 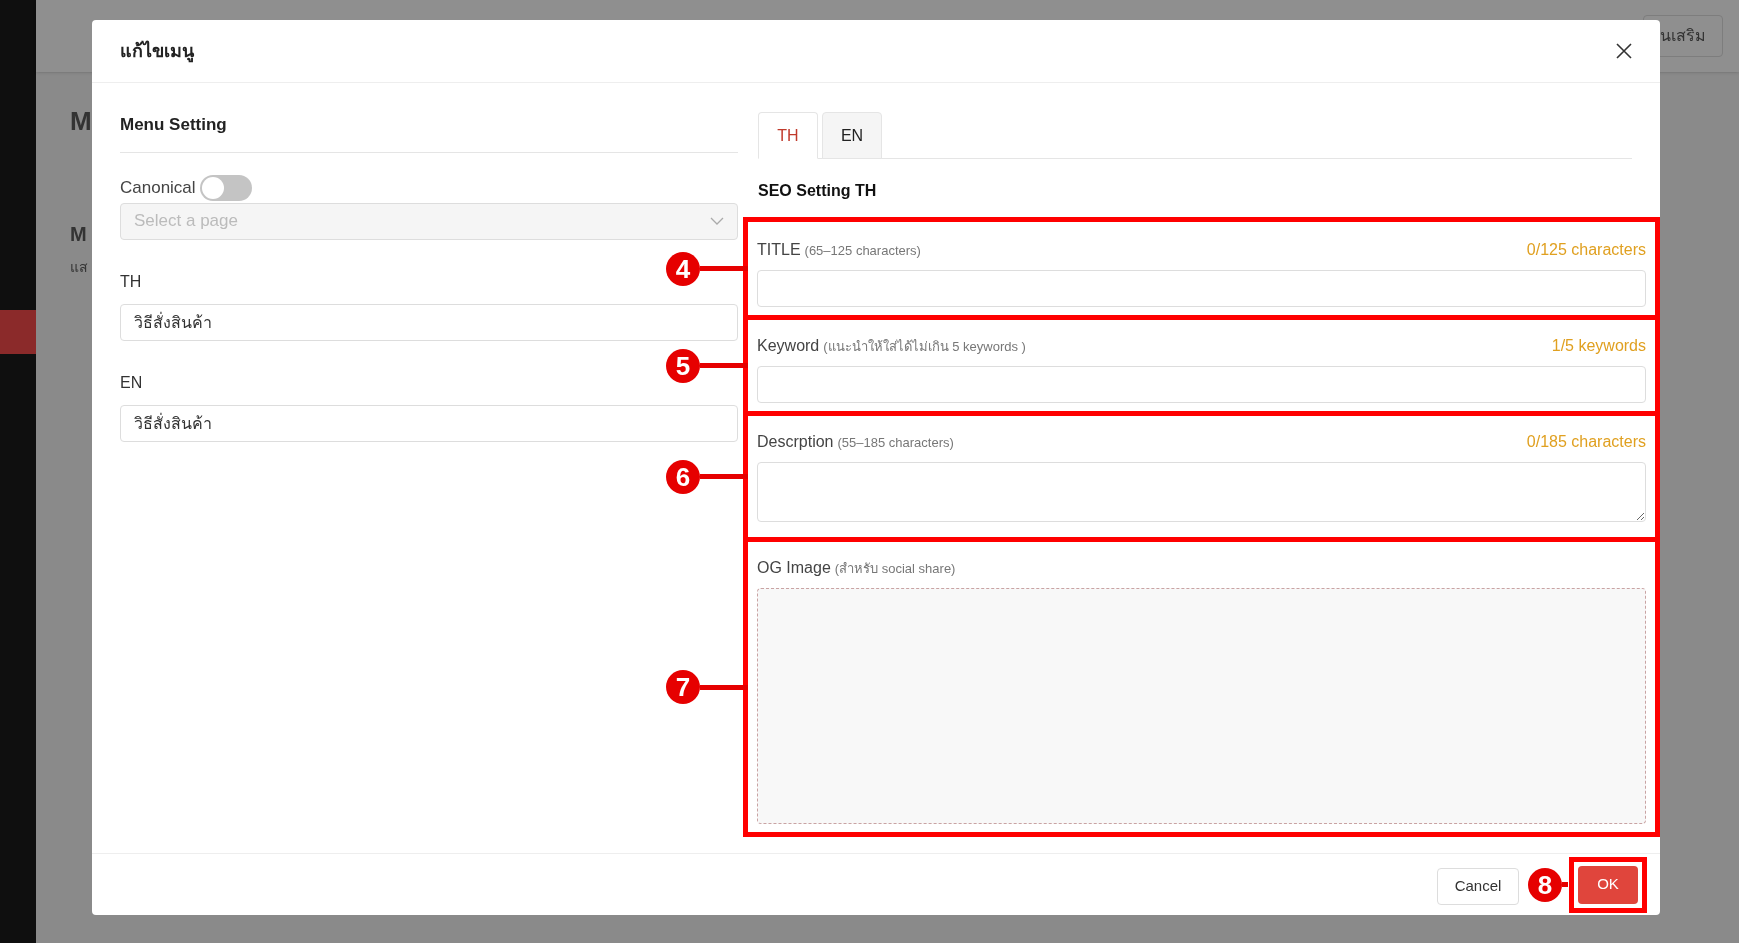 What do you see at coordinates (895, 569) in the screenshot?
I see `field-hint: (สำหรับ social share)` at bounding box center [895, 569].